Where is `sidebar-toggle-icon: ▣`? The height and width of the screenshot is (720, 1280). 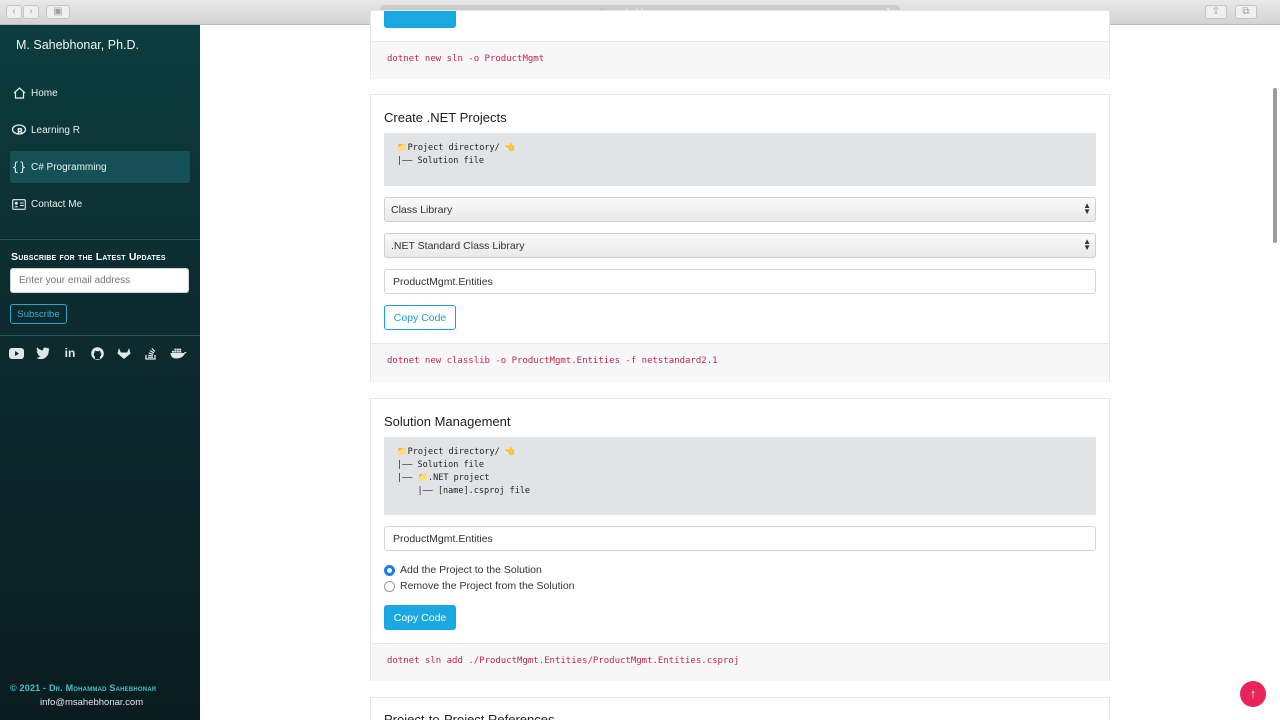 sidebar-toggle-icon: ▣ is located at coordinates (58, 12).